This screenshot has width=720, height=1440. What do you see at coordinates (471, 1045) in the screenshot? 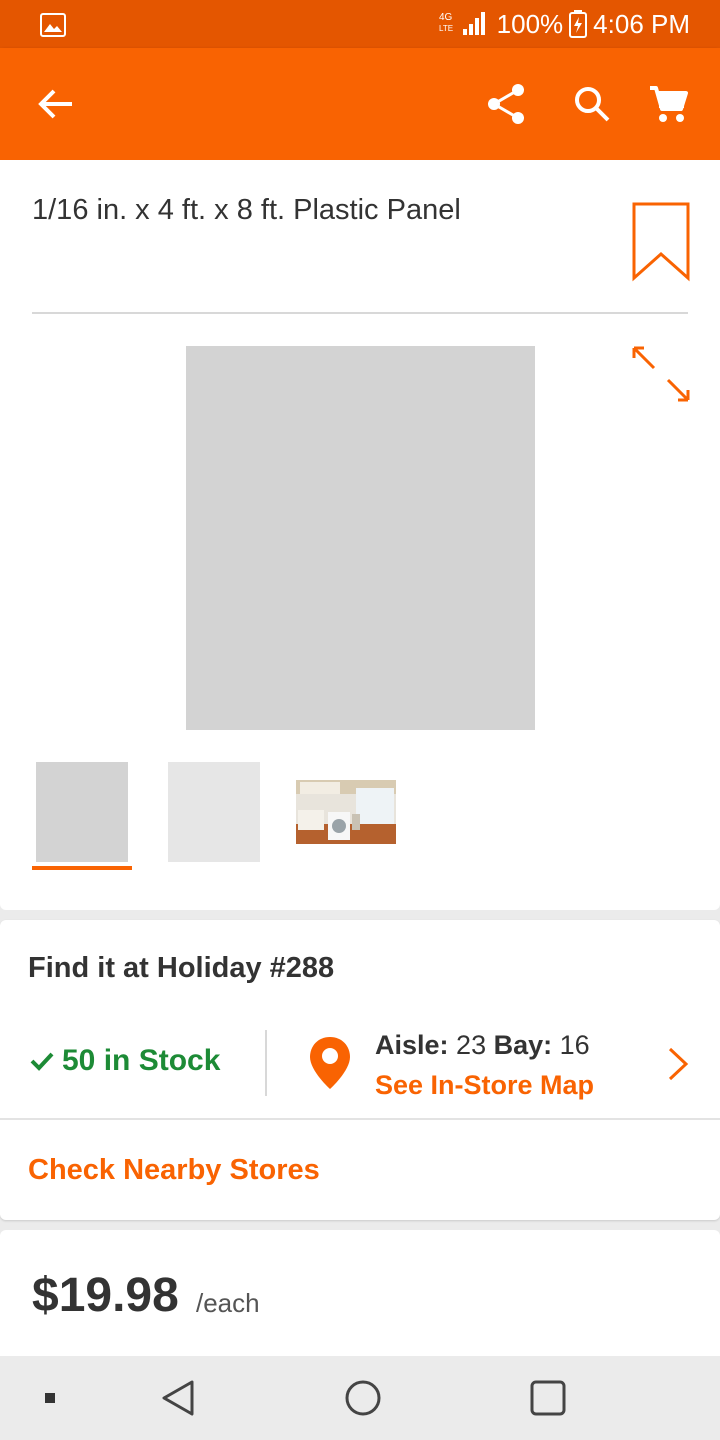
I see `aisle-value: 23` at bounding box center [471, 1045].